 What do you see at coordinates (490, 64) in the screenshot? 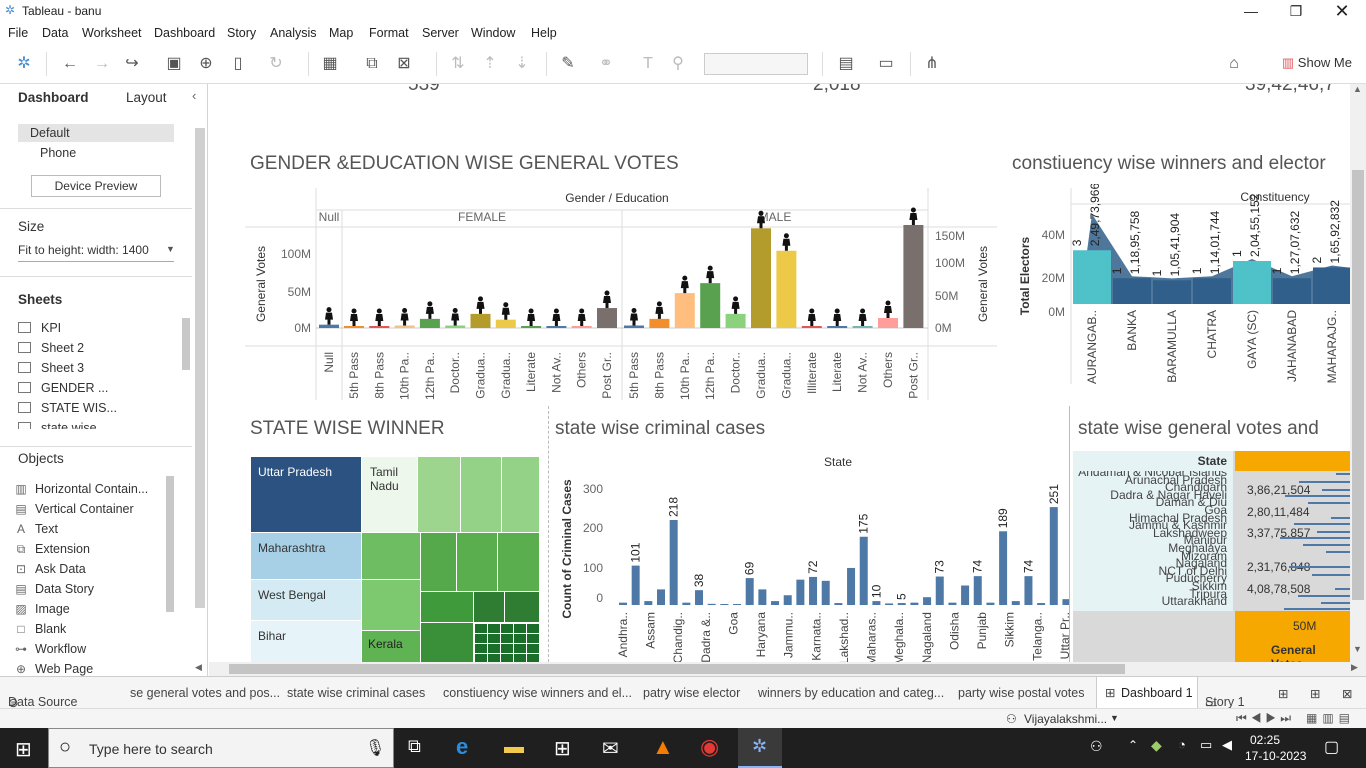
I see `sort-asc-icon: ⇡` at bounding box center [490, 64].